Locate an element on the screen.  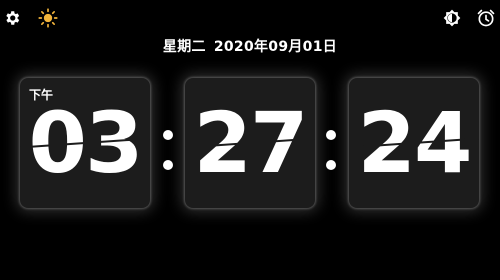
date-display: 星期二 2020年09月01日 is located at coordinates (250, 46).